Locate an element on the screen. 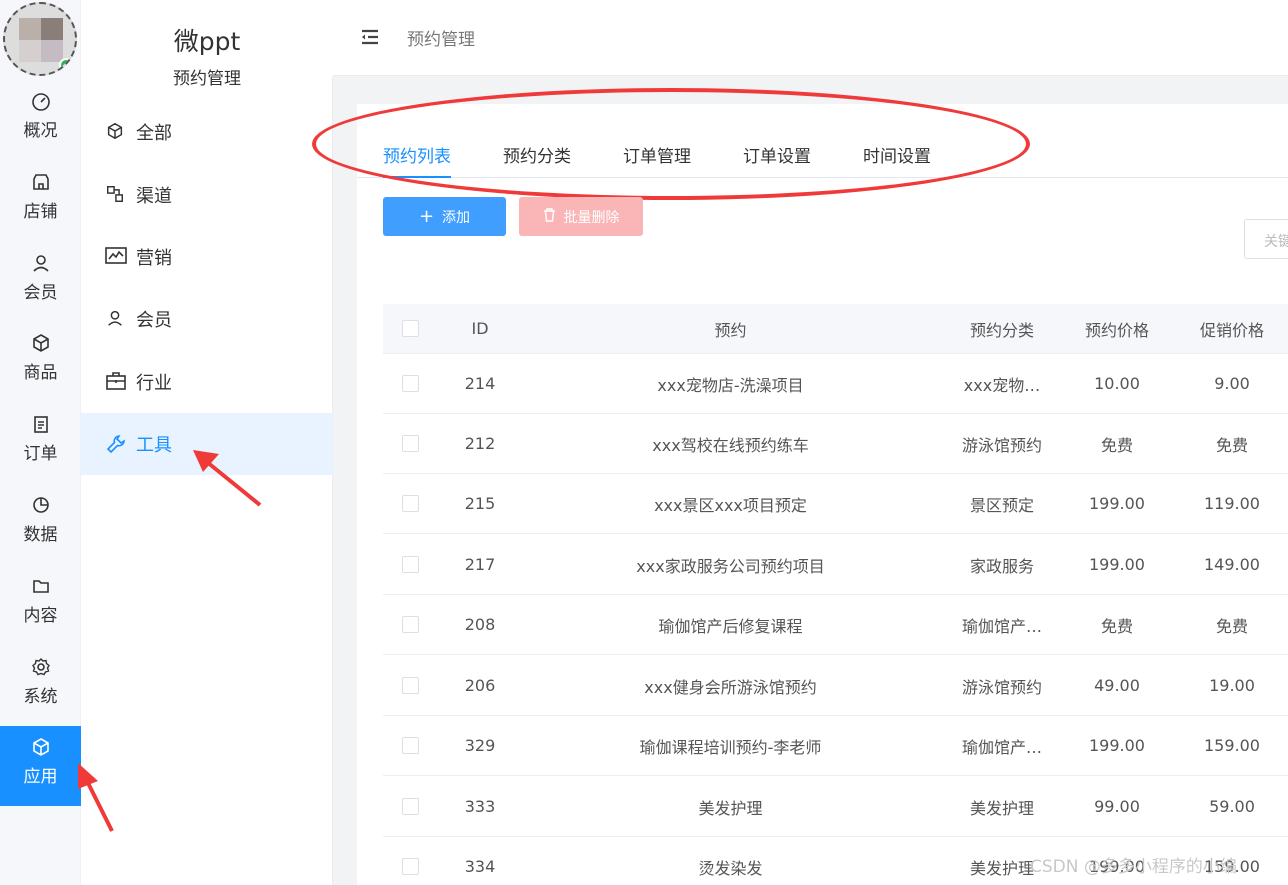 This screenshot has width=1288, height=885. rail-item-order: 订单 is located at coordinates (40, 443).